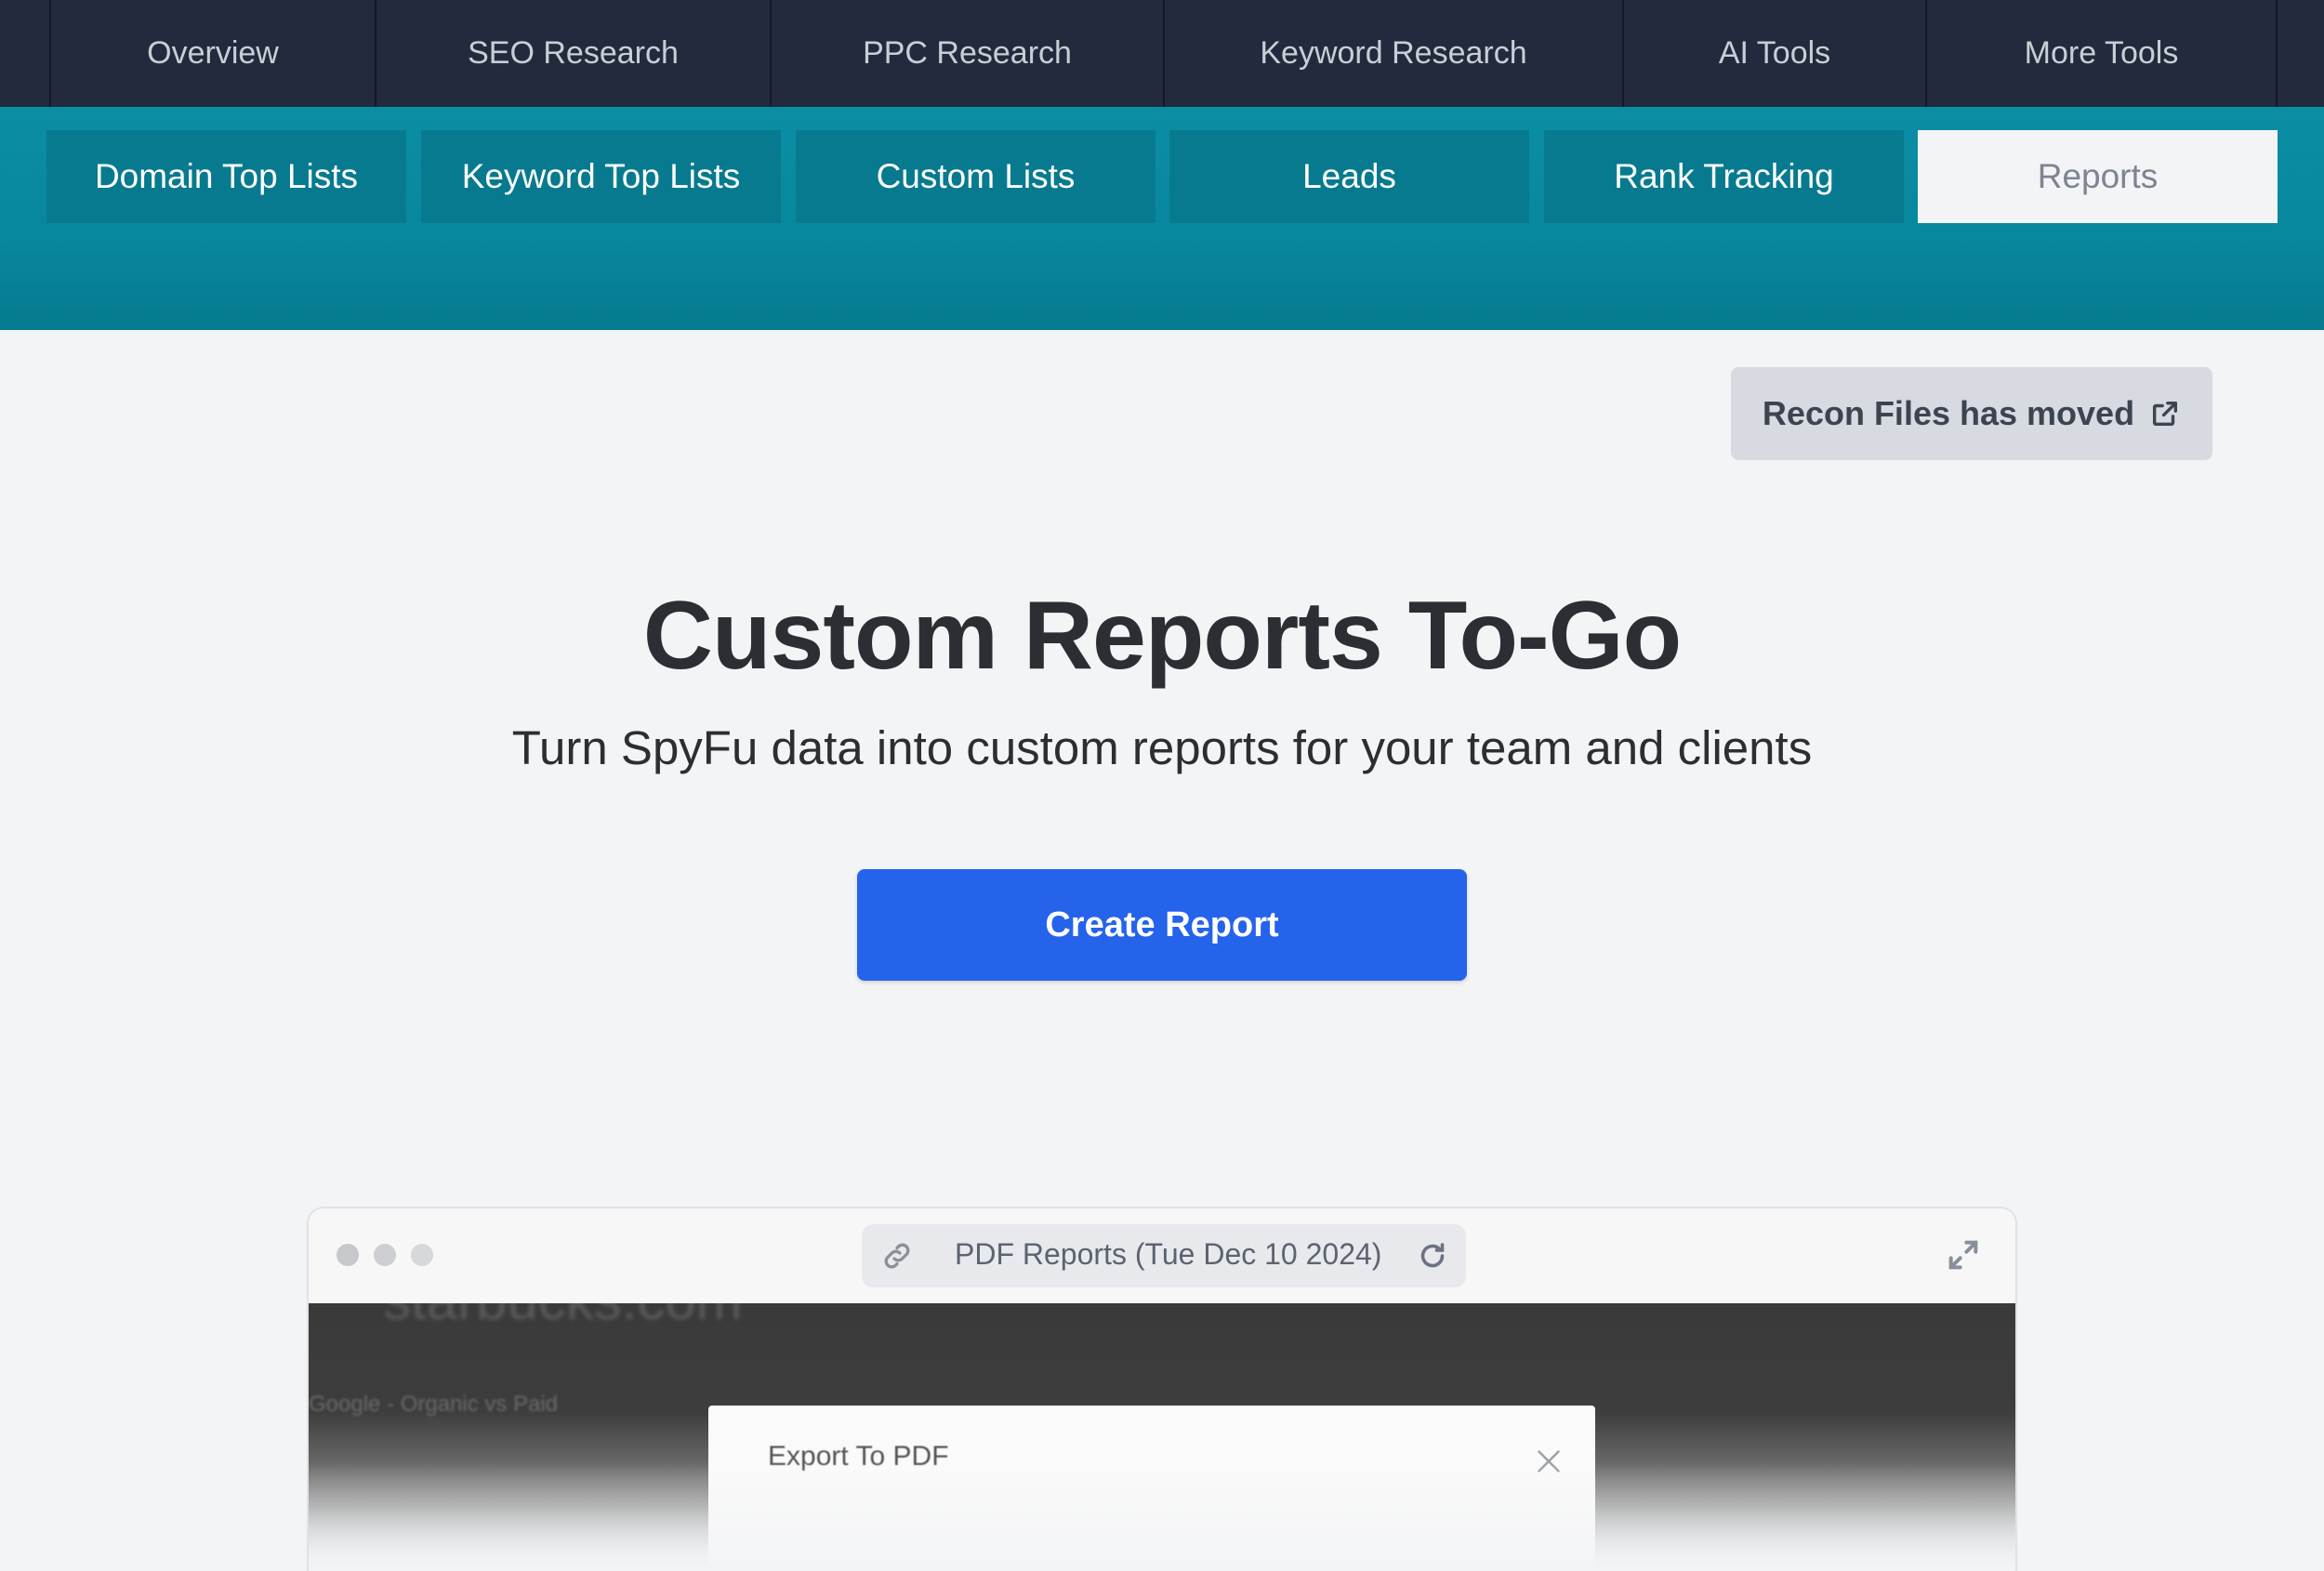  Describe the element at coordinates (1162, 636) in the screenshot. I see `page-title: Custom Reports To-Go` at that location.